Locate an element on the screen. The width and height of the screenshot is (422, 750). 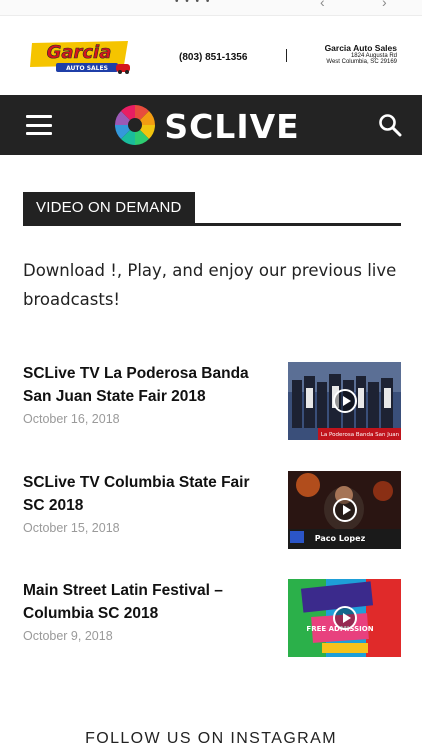
post-date: October 15, 2018 is located at coordinates (71, 528).